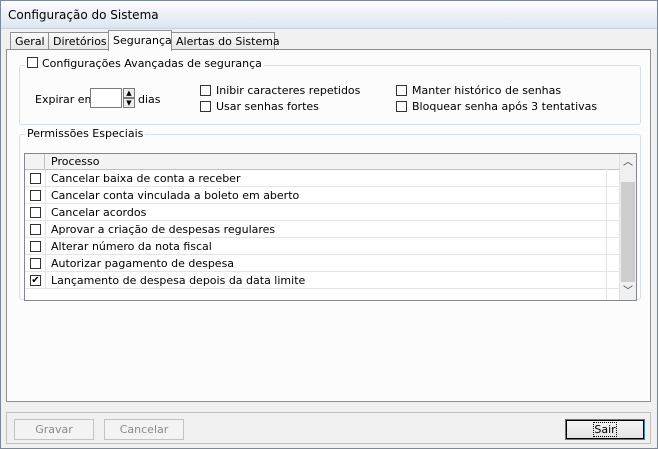 The width and height of the screenshot is (658, 449). Describe the element at coordinates (267, 106) in the screenshot. I see `strong-passwords-label: Usar senhas fortes` at that location.